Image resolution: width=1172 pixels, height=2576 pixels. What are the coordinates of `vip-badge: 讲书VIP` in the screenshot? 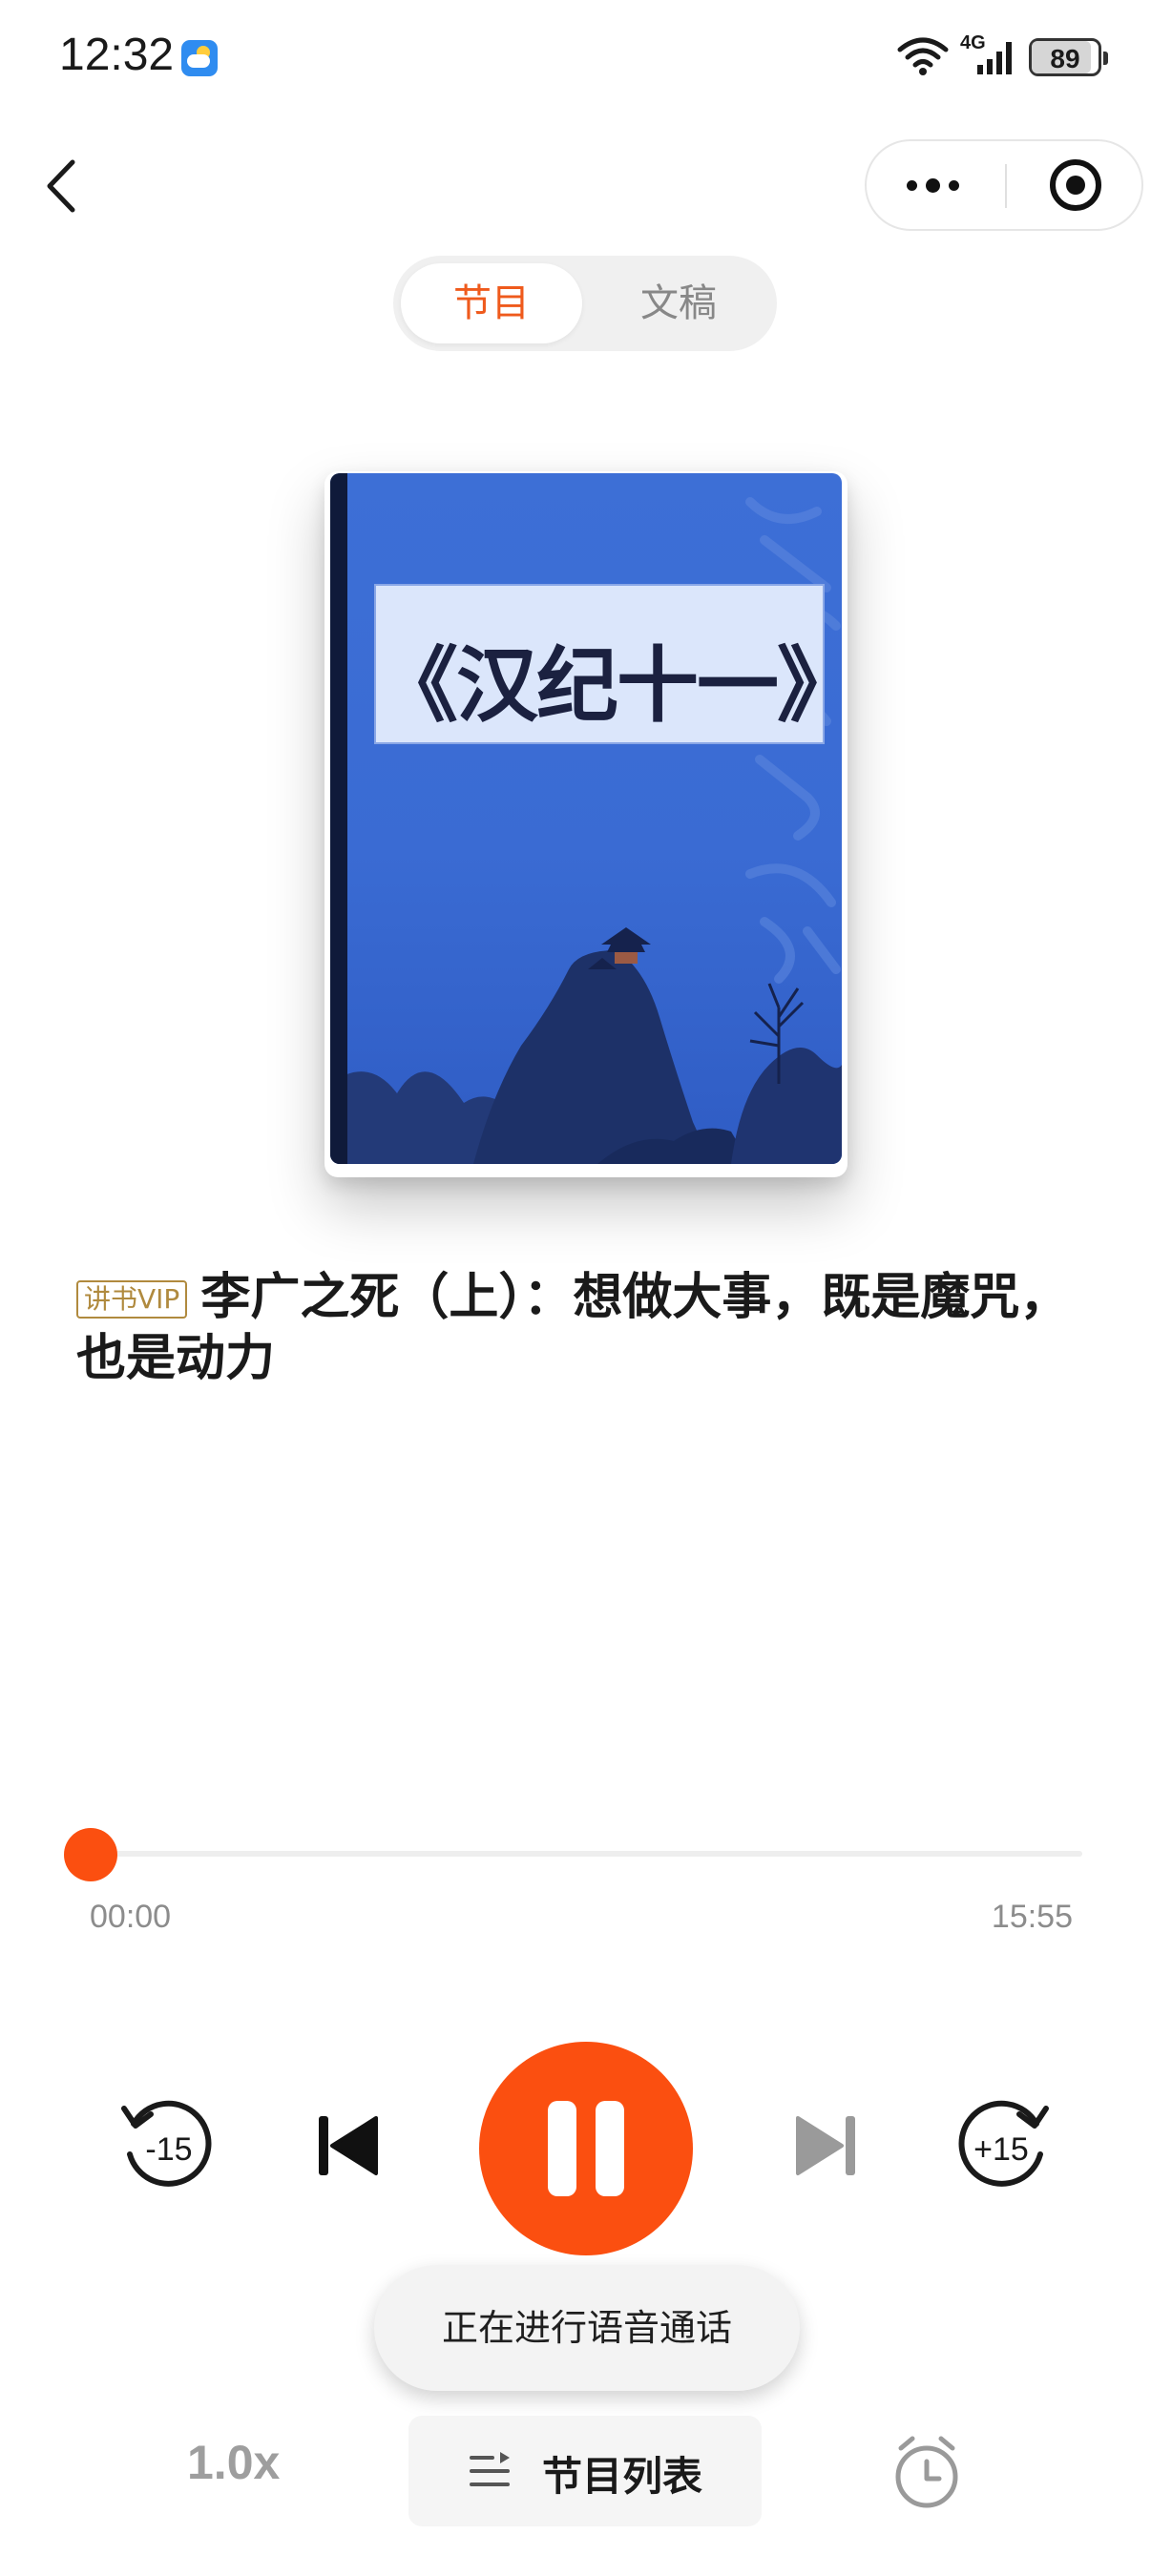 It's located at (132, 1299).